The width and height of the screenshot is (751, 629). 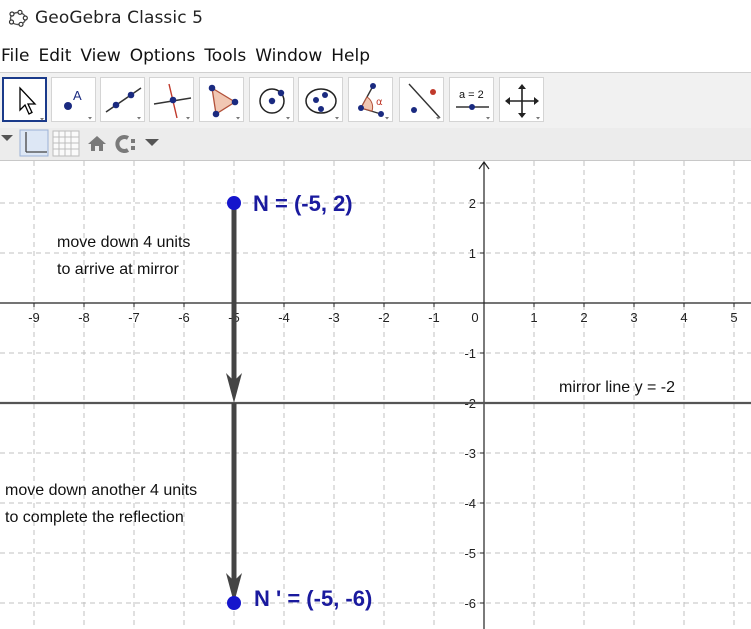 What do you see at coordinates (227, 56) in the screenshot?
I see `menu-tools: Tools` at bounding box center [227, 56].